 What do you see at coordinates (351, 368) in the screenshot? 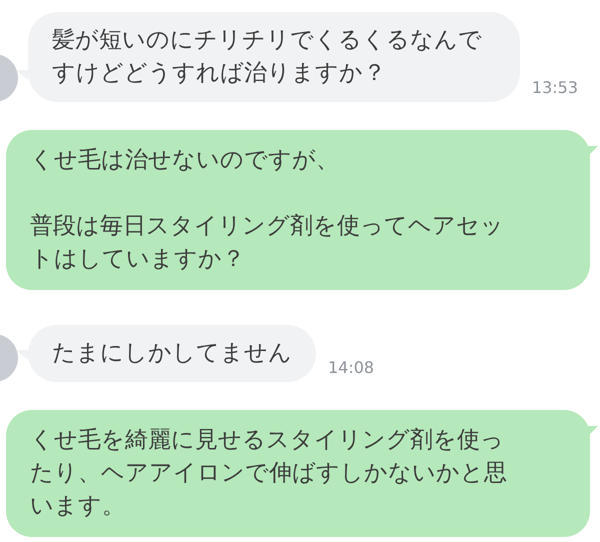
I see `message-time: 14:08` at bounding box center [351, 368].